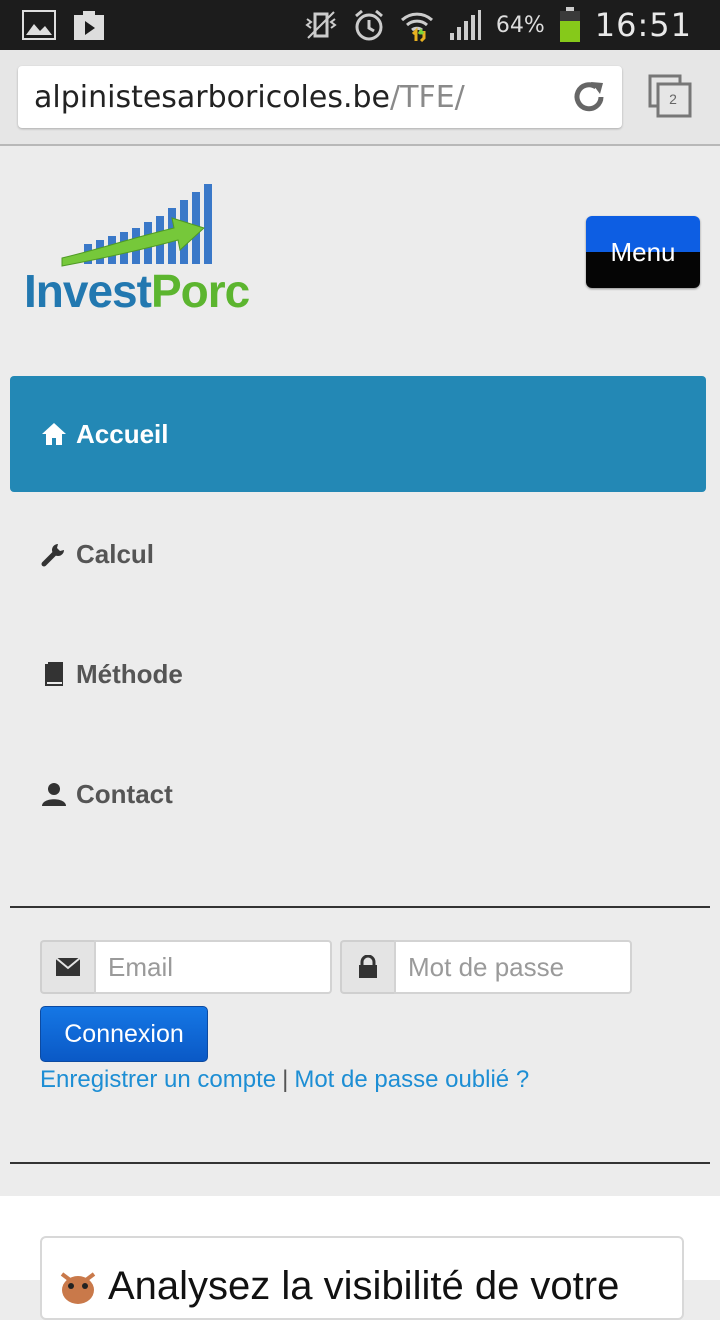 This screenshot has height=1320, width=720. I want to click on nav-label: Méthode, so click(129, 673).